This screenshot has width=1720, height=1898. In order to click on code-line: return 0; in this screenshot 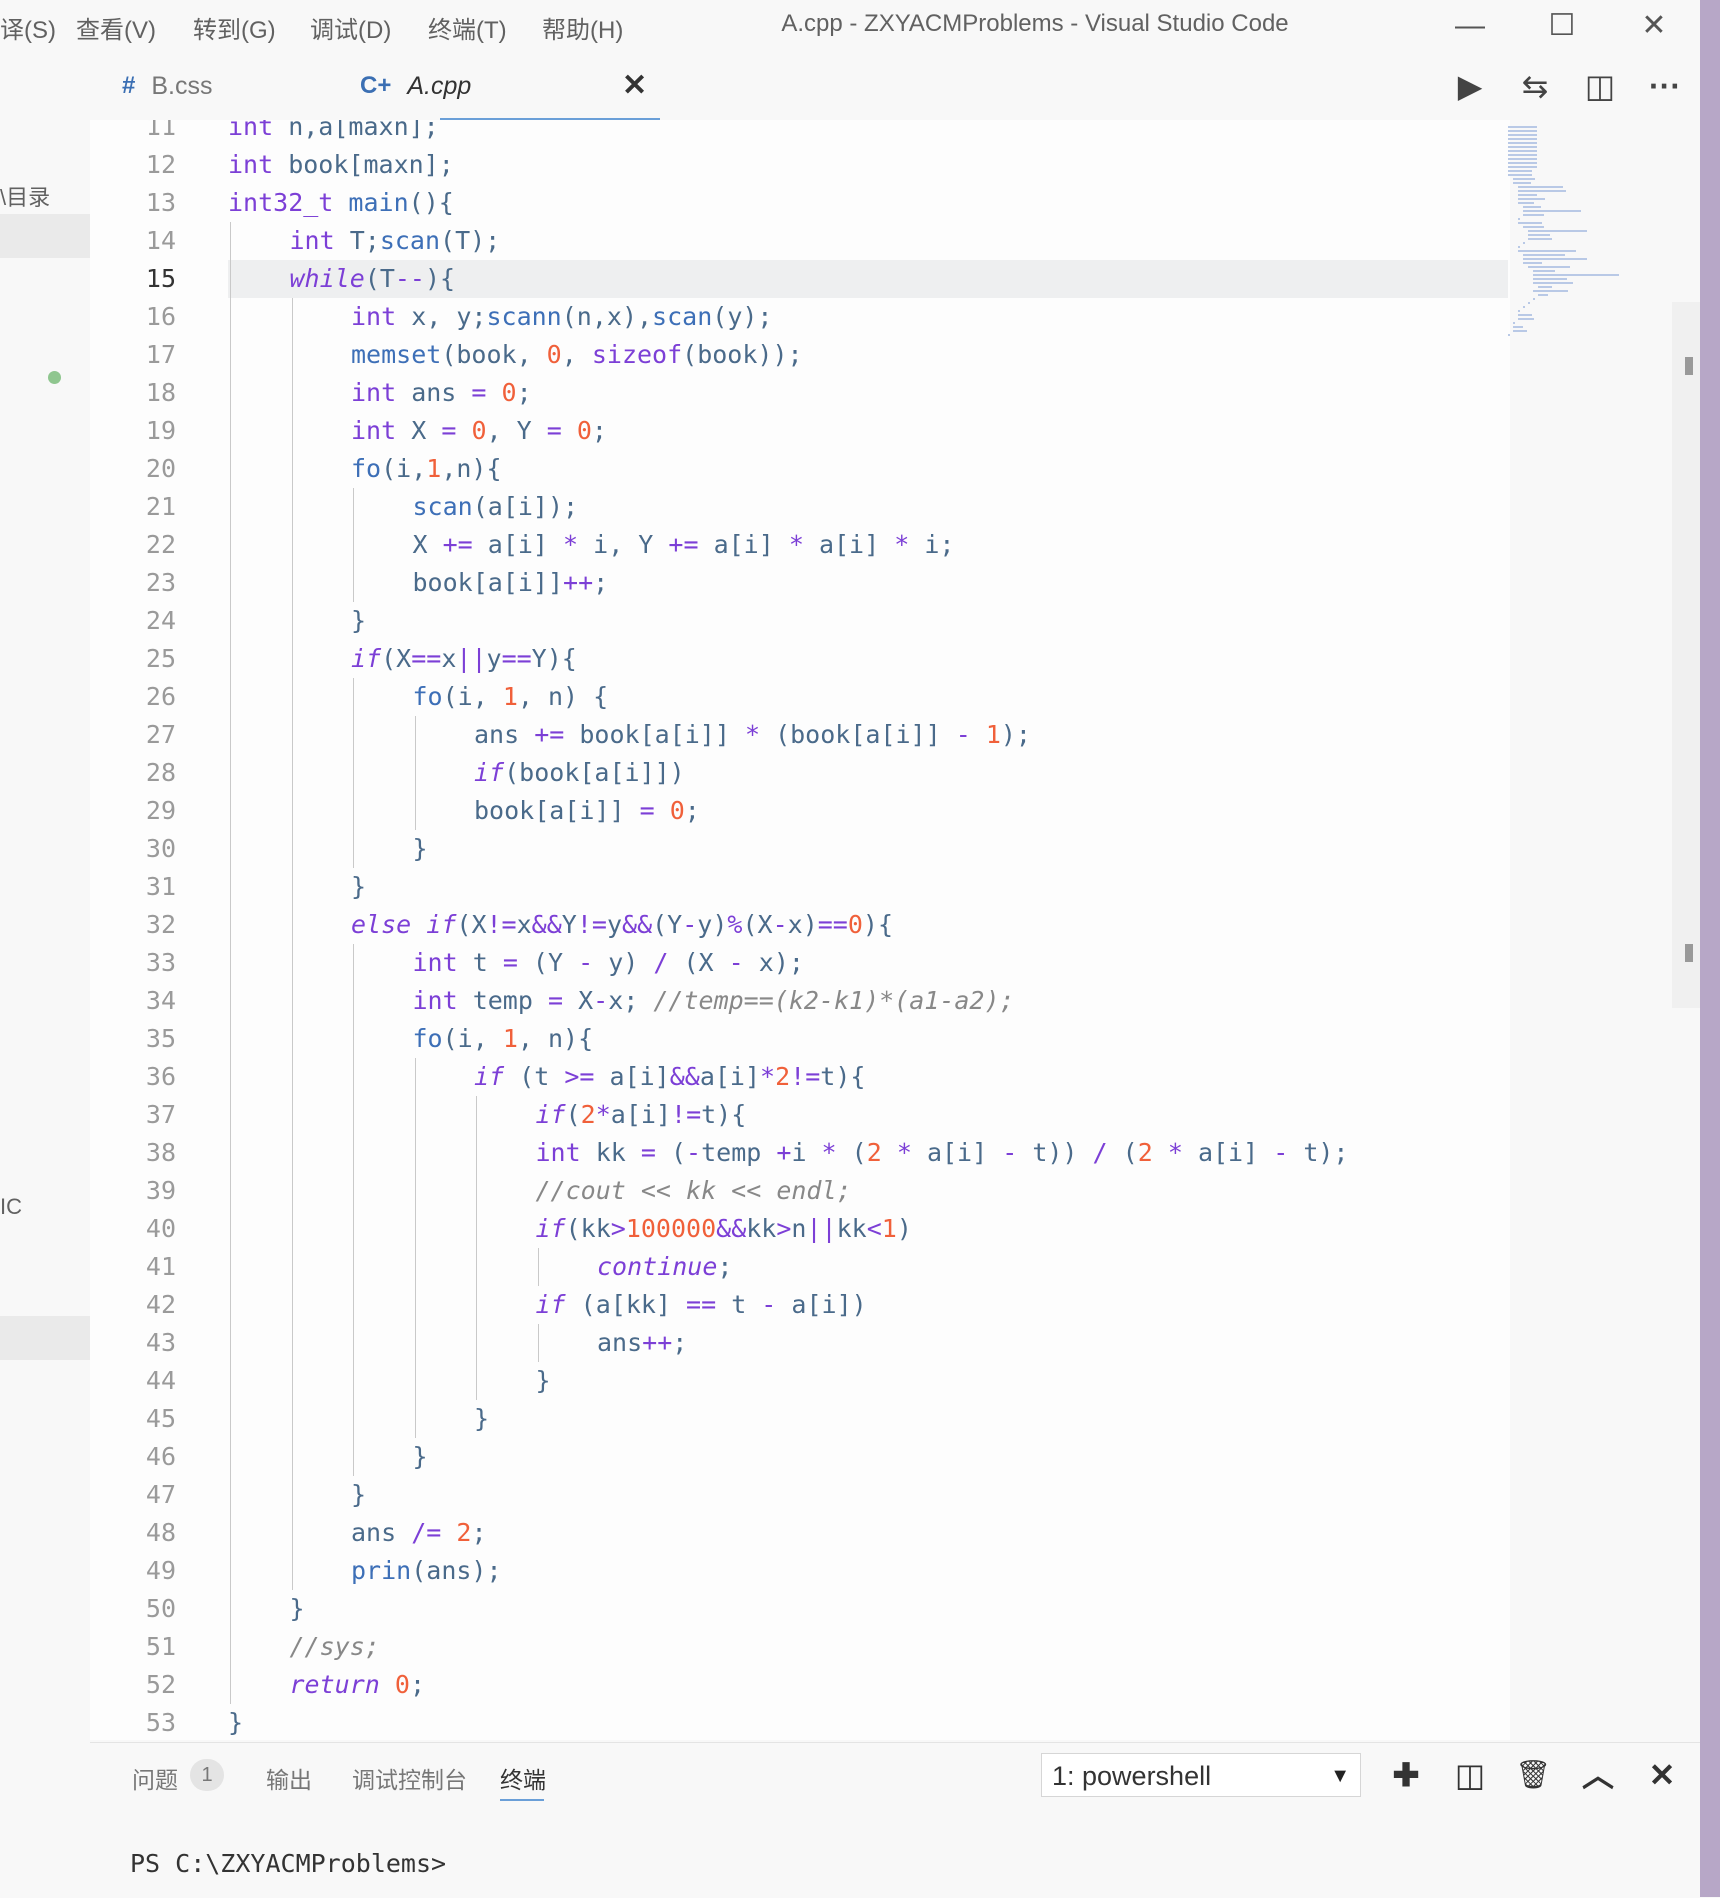, I will do `click(358, 1685)`.